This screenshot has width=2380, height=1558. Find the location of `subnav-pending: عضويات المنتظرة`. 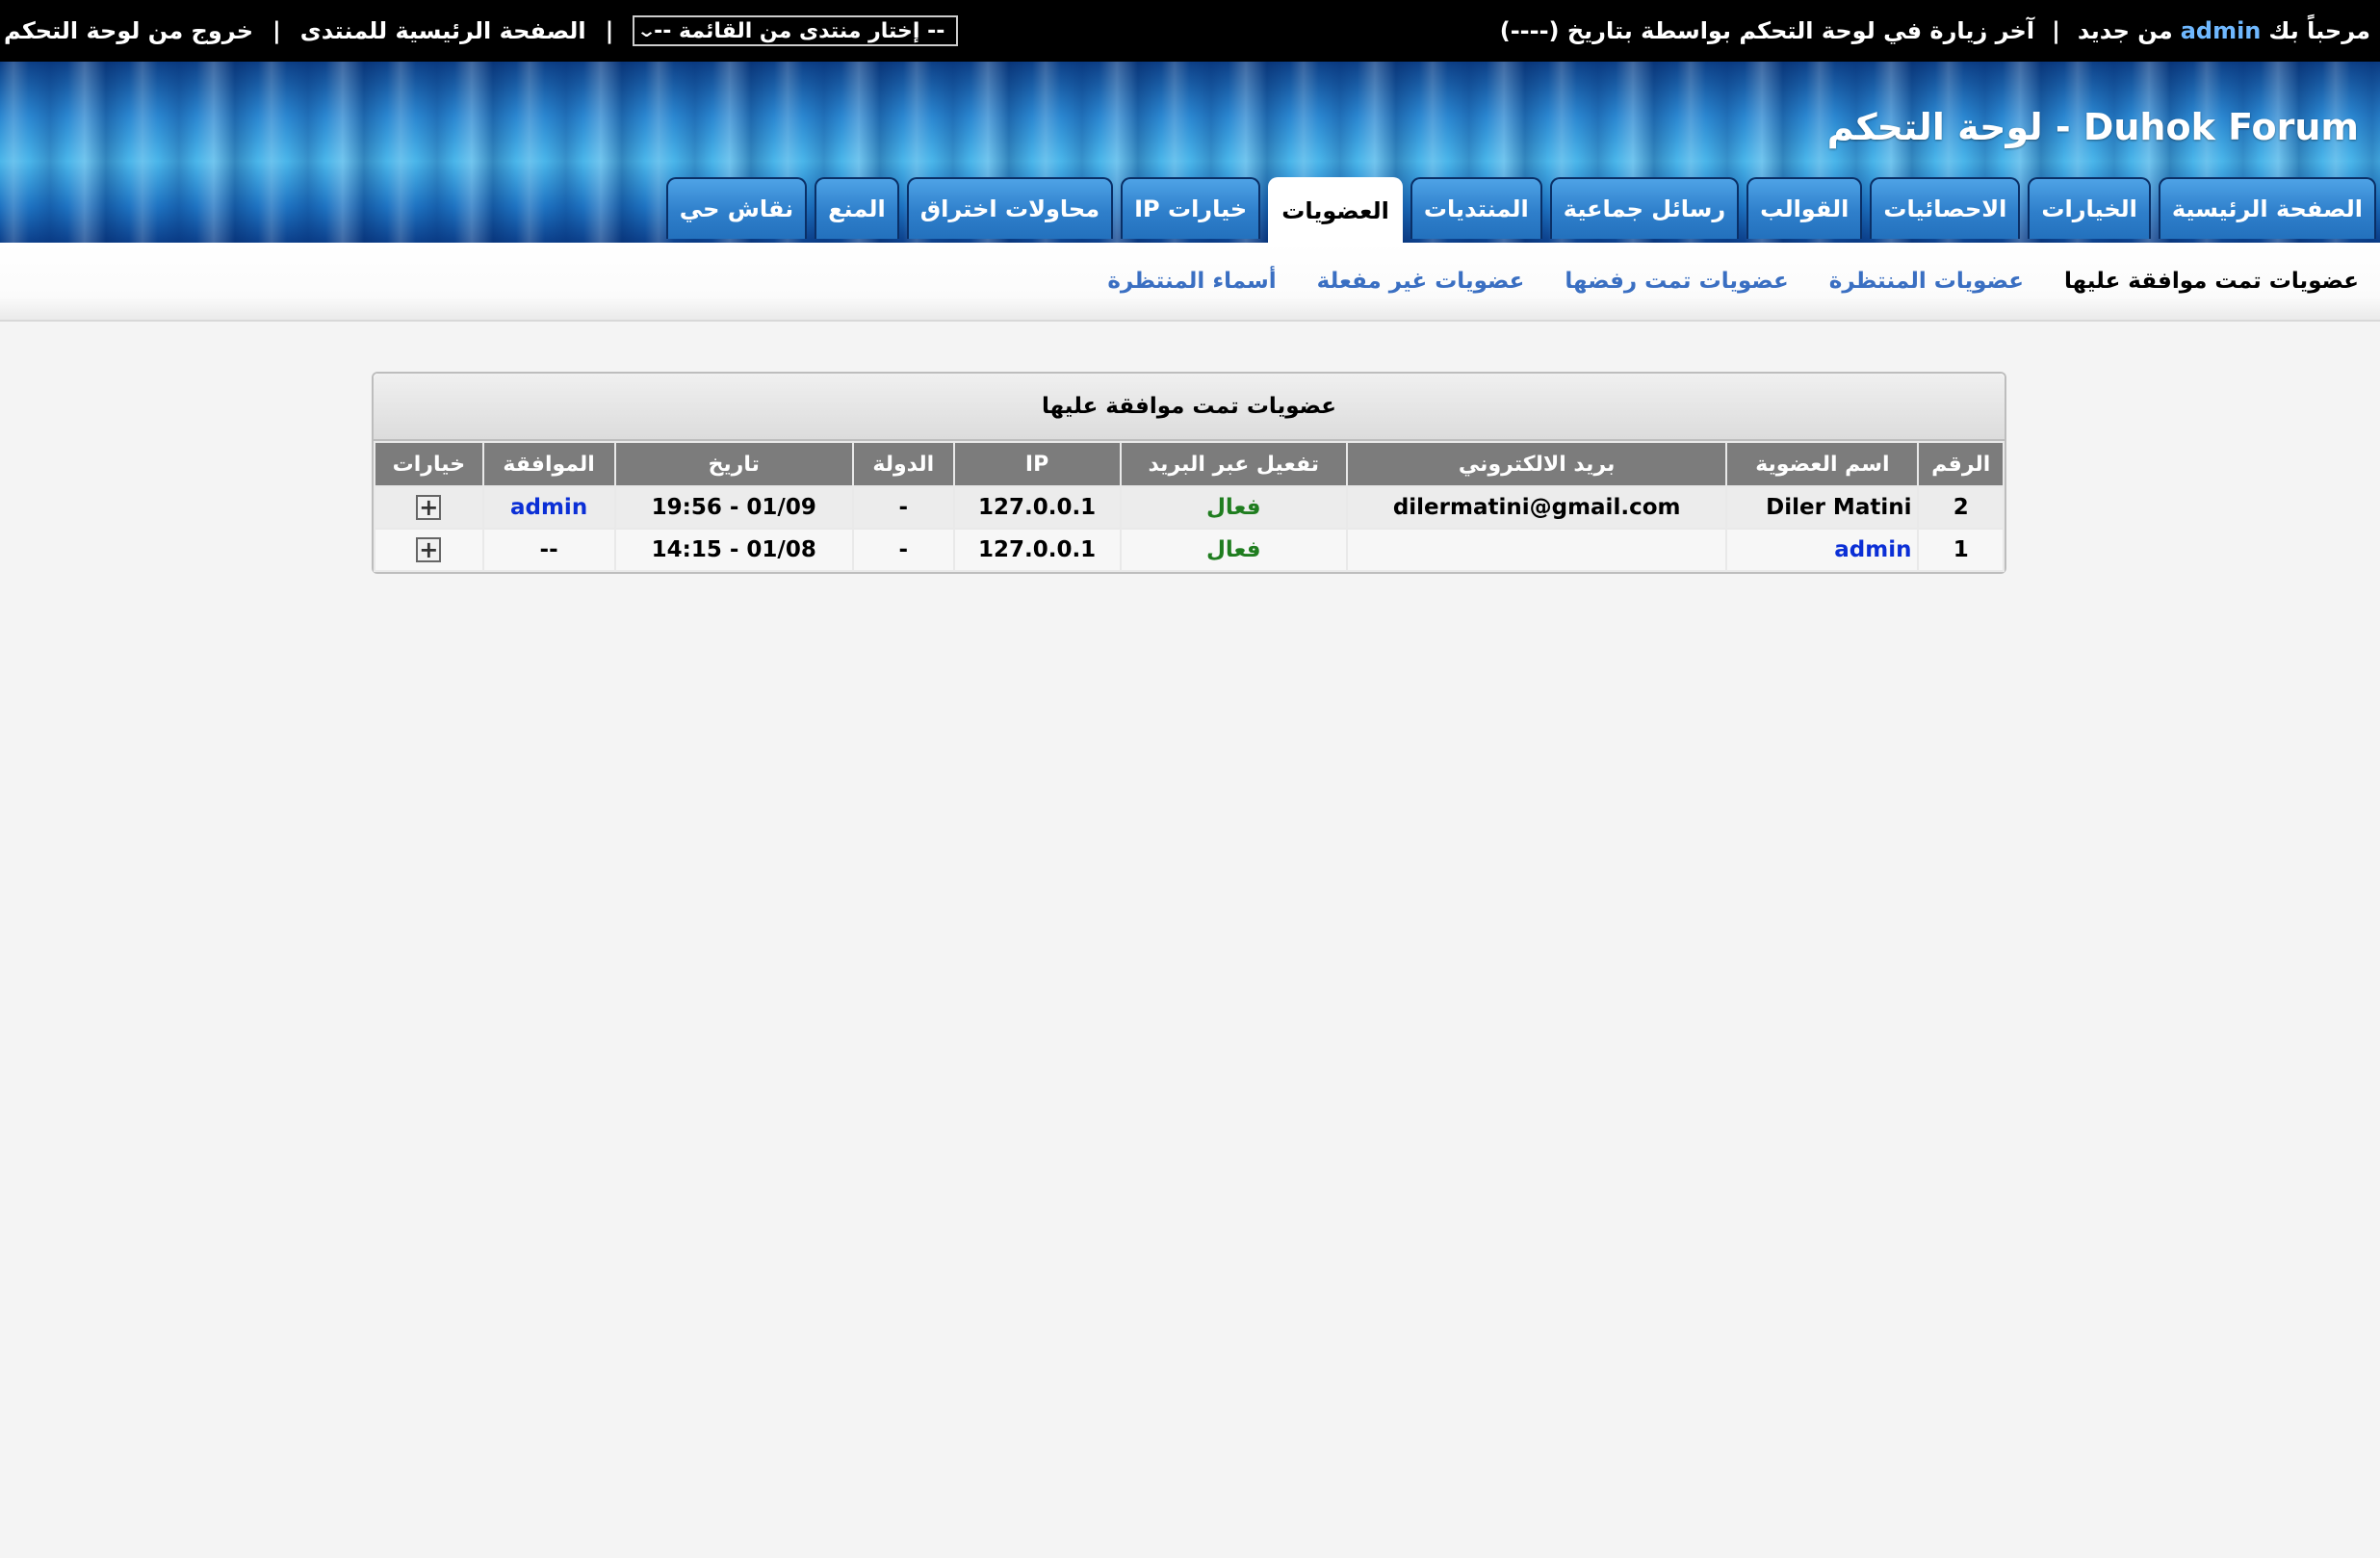

subnav-pending: عضويات المنتظرة is located at coordinates (1927, 282).